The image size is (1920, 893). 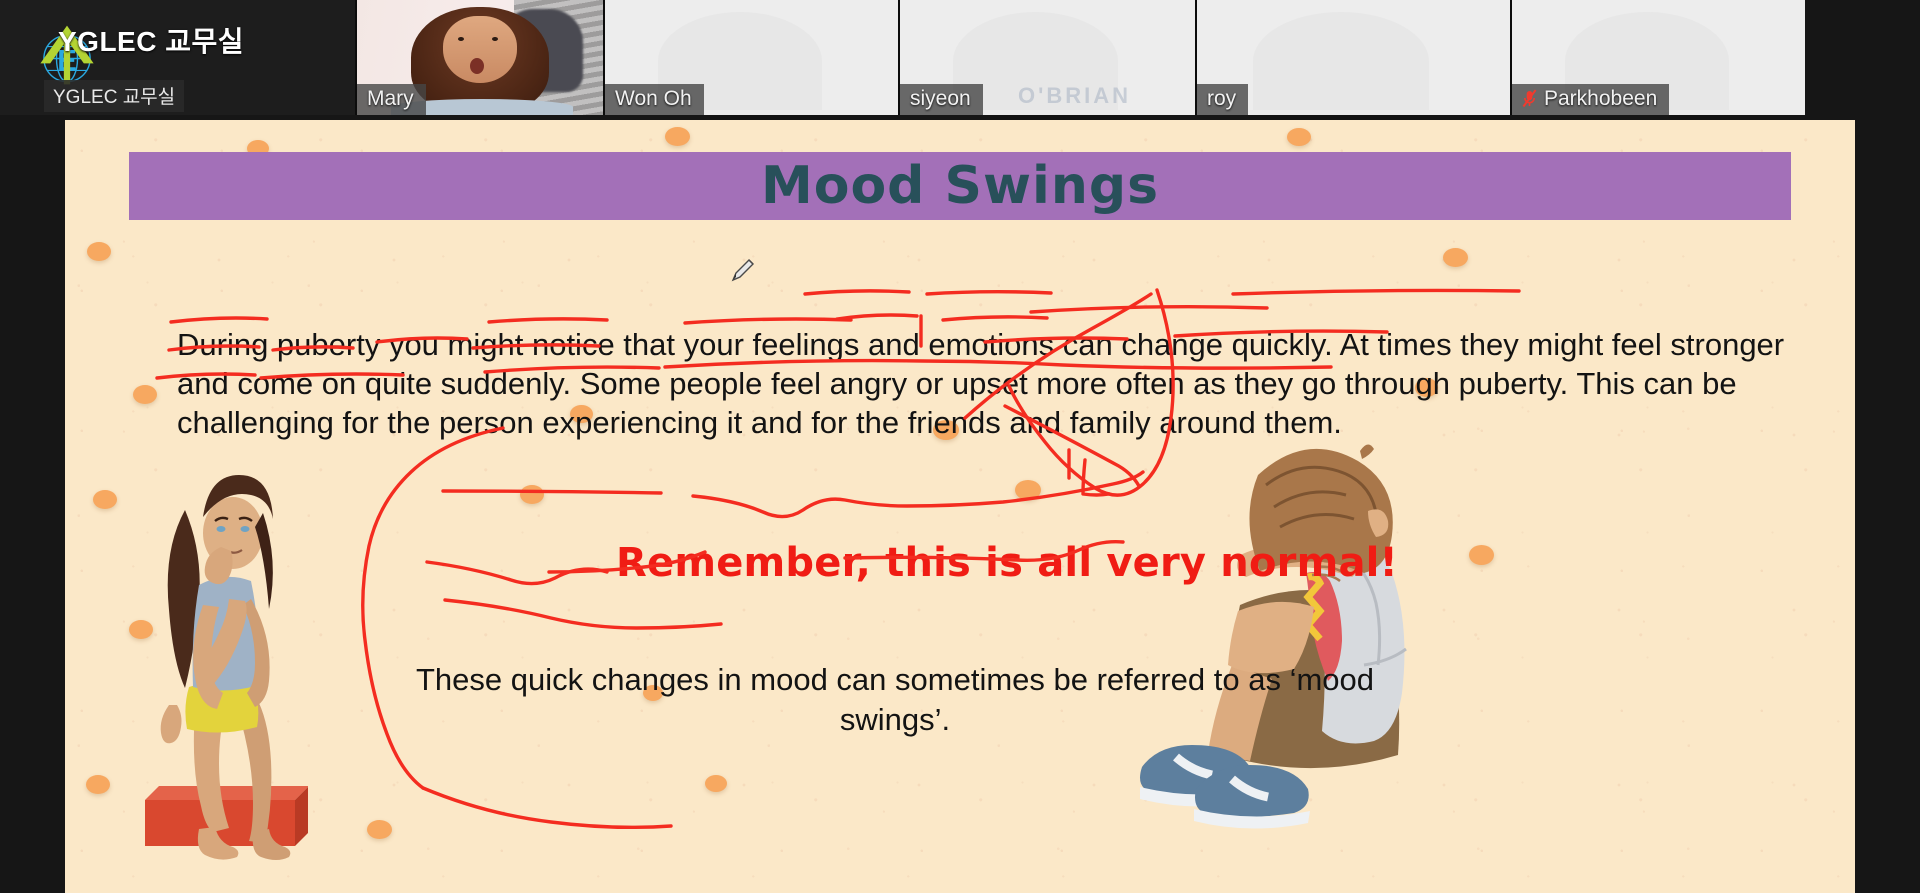 I want to click on slide-title-banner: Mood Swings, so click(x=960, y=186).